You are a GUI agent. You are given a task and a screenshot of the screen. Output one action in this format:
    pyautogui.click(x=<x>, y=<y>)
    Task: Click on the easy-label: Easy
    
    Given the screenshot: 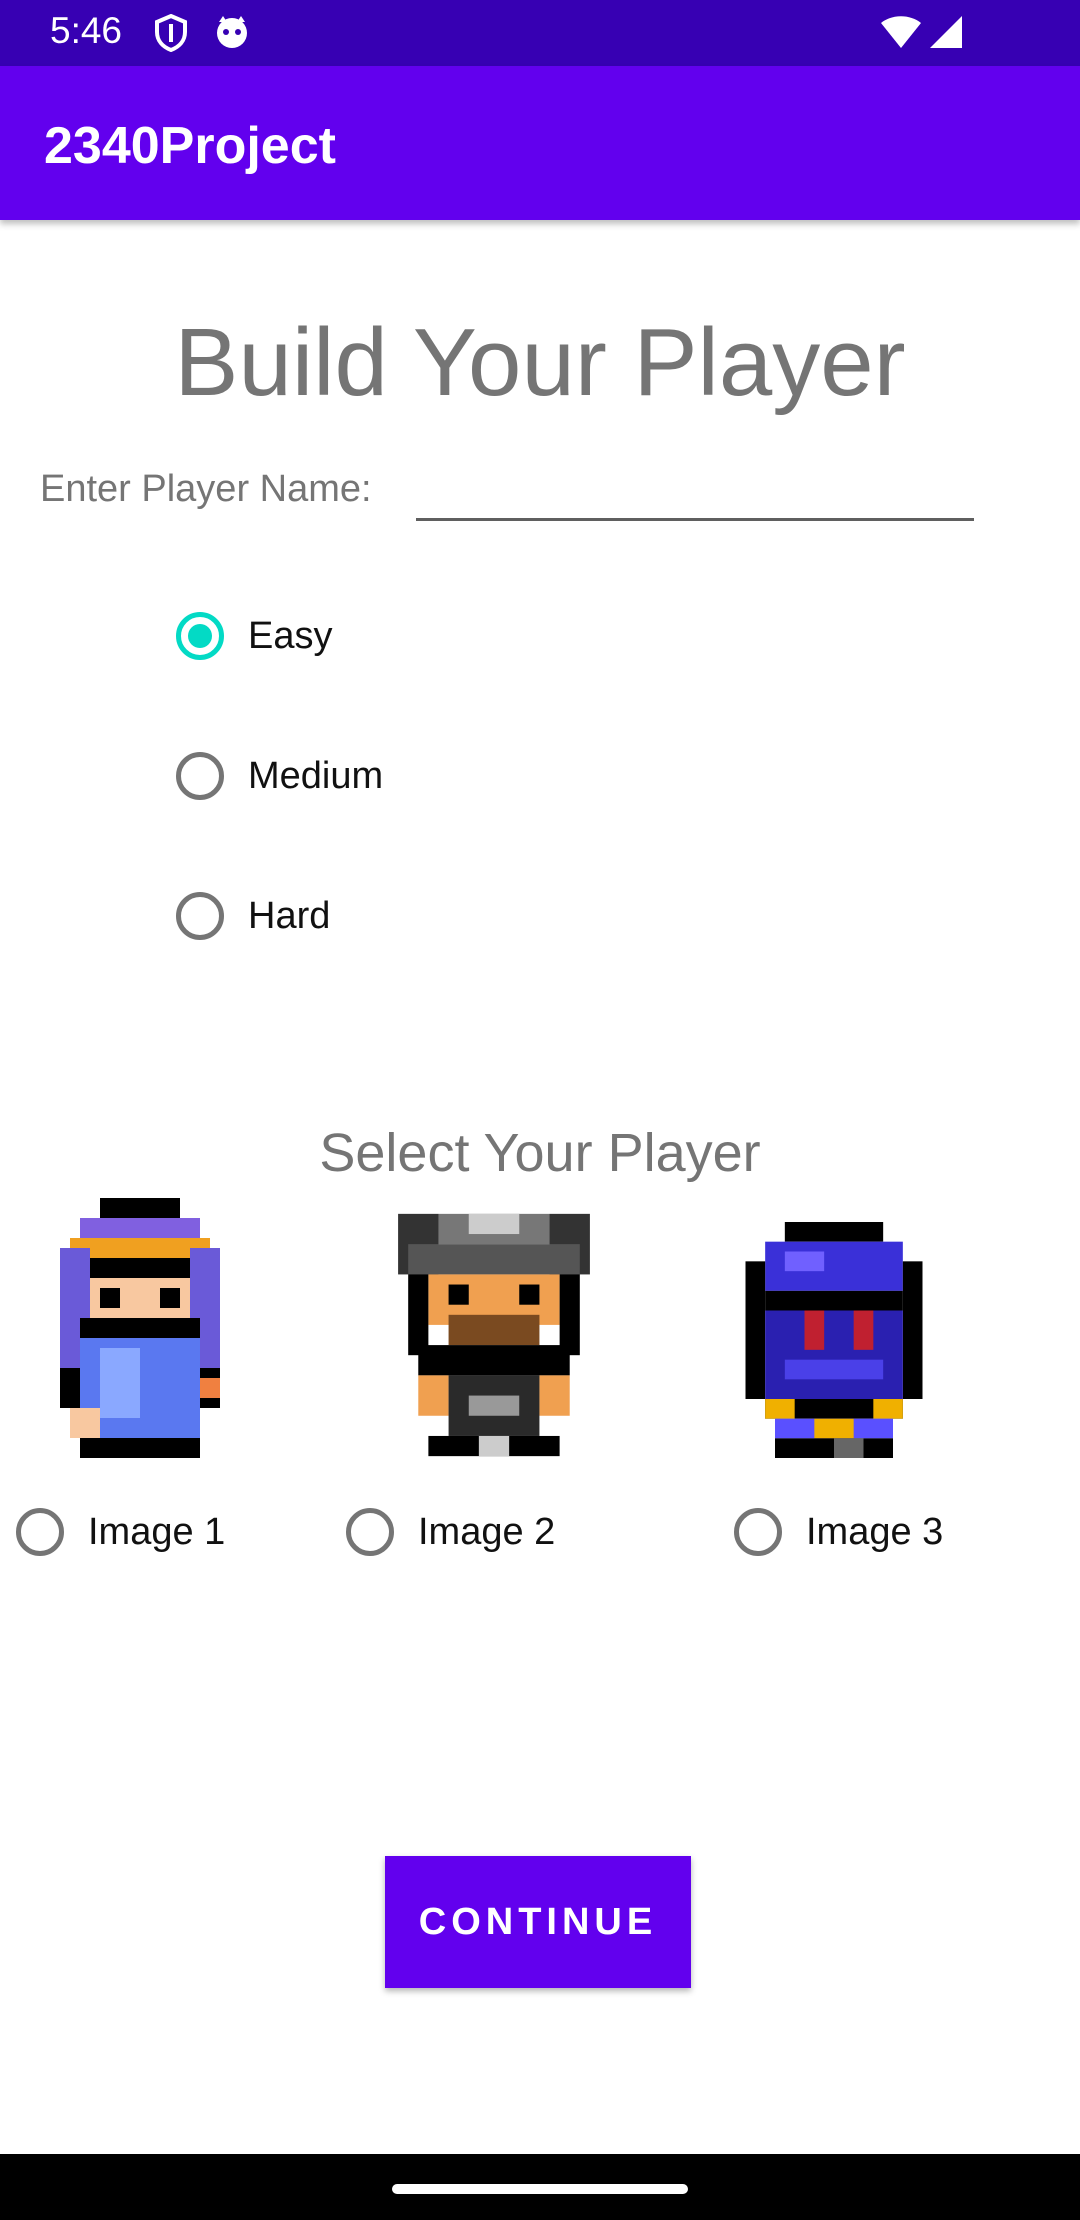 What is the action you would take?
    pyautogui.click(x=290, y=635)
    